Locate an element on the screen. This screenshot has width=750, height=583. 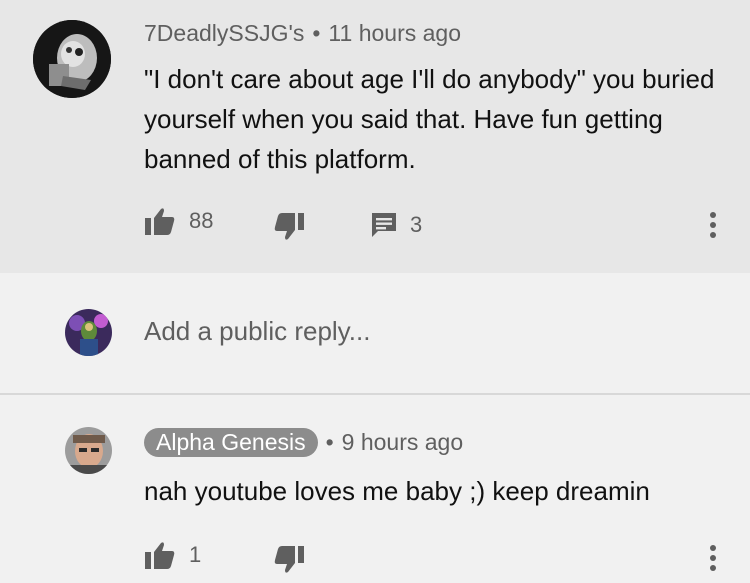
reply-time: 9 hours ago is located at coordinates (402, 442).